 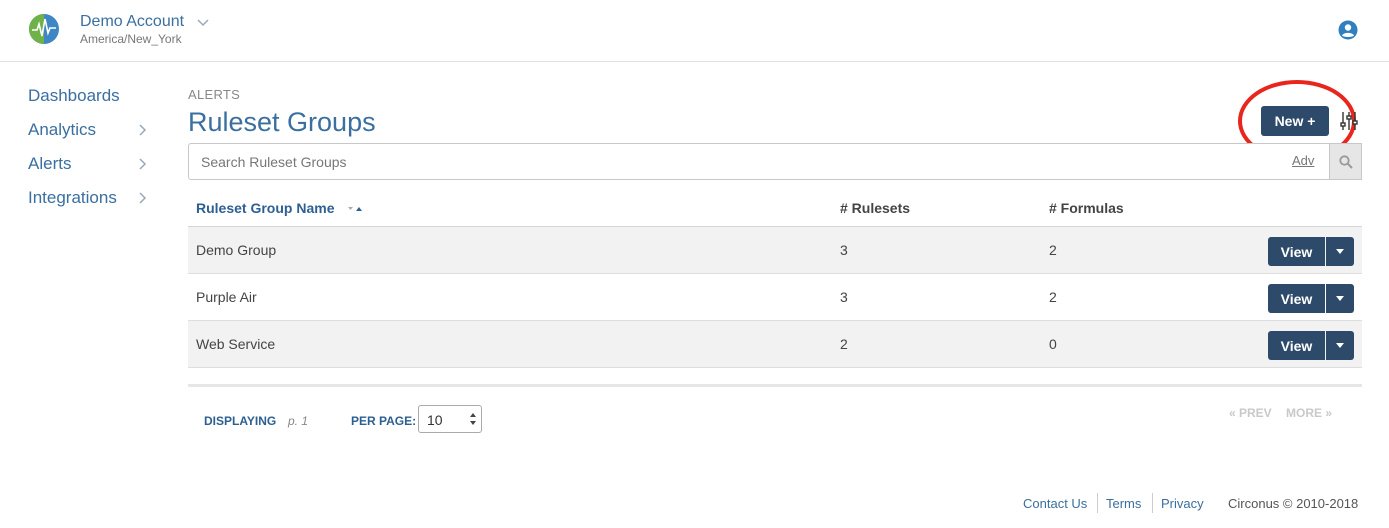 What do you see at coordinates (203, 23) in the screenshot?
I see `chevron-down-icon` at bounding box center [203, 23].